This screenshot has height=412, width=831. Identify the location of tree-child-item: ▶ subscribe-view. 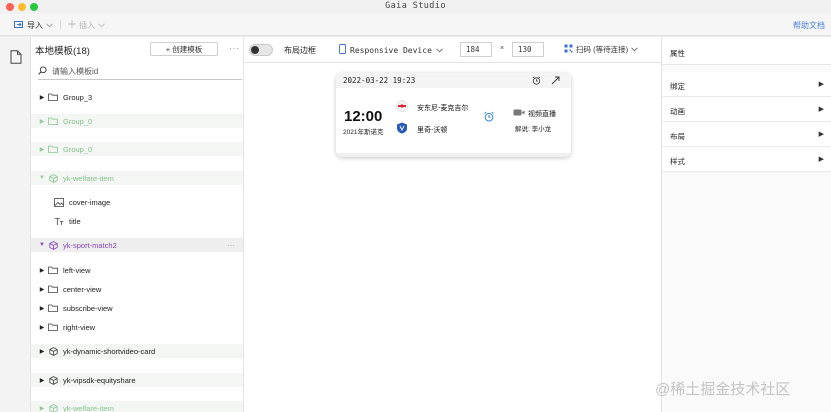
(137, 308).